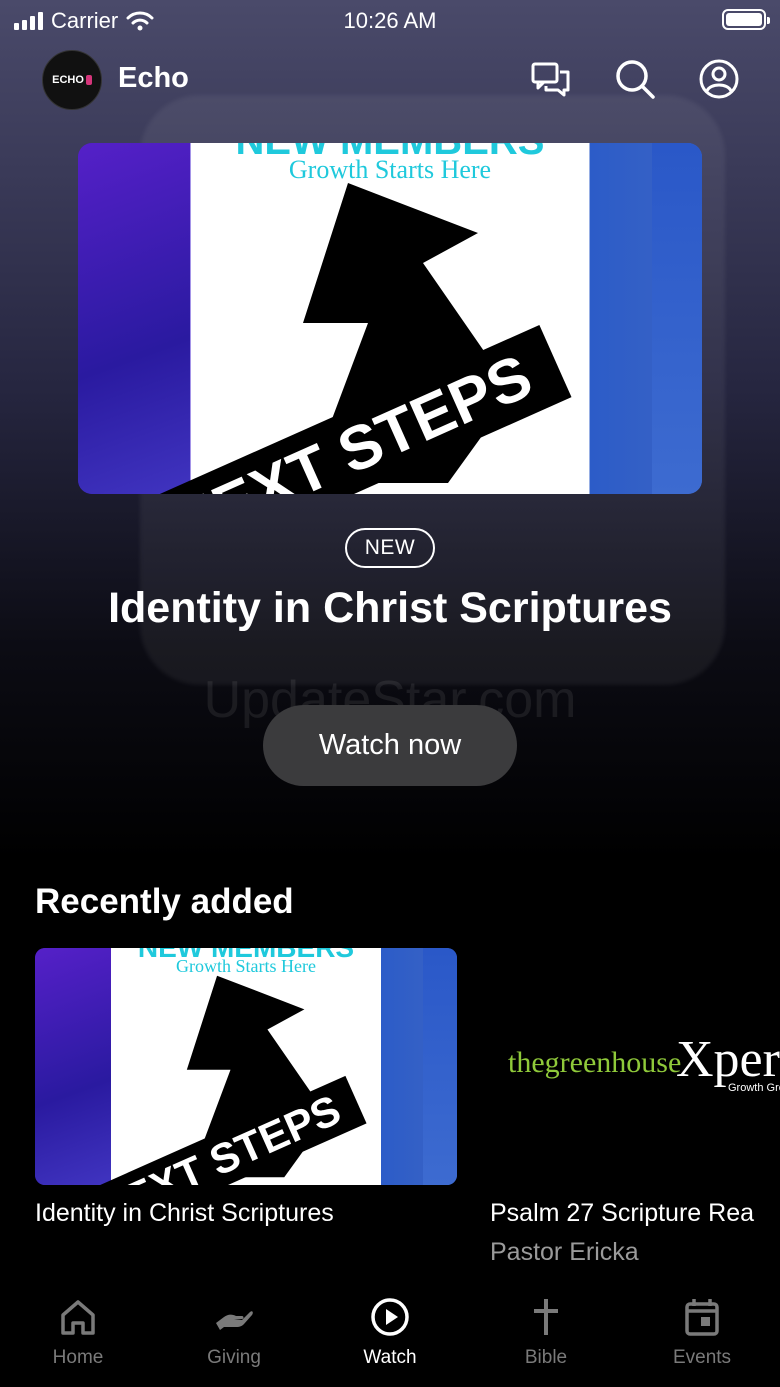 This screenshot has width=780, height=1387. I want to click on tab-bar: Home Giving Watch Bible Events, so click(390, 1337).